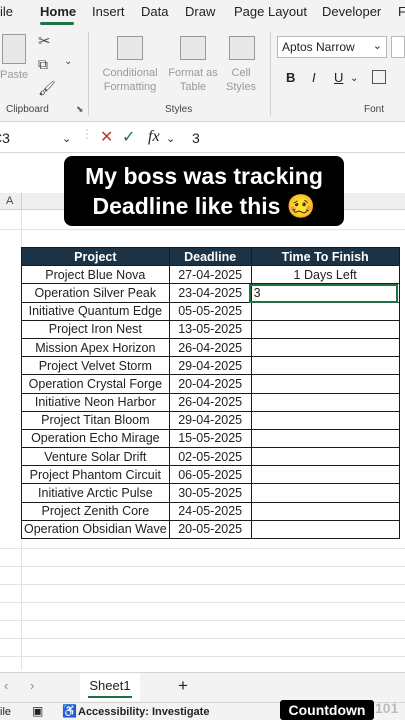 The image size is (405, 720). I want to click on deadline-cell: 30-05-2025, so click(210, 493).